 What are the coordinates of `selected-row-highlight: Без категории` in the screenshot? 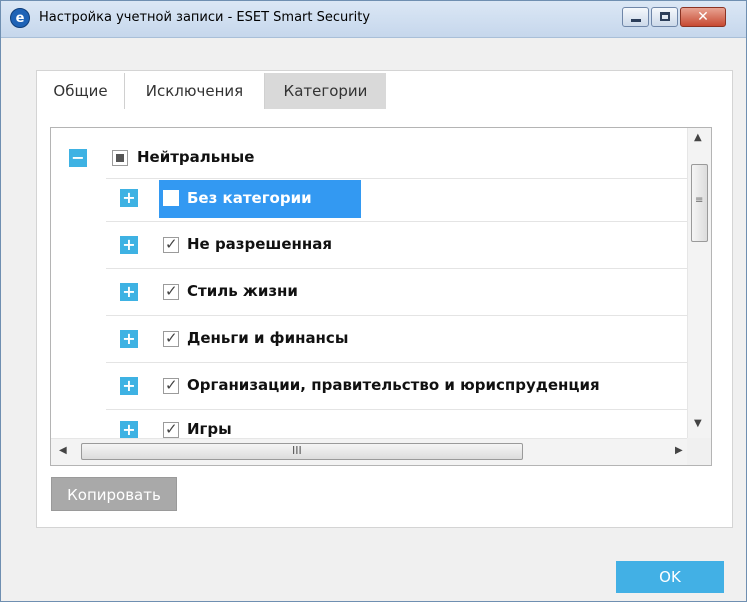 It's located at (260, 199).